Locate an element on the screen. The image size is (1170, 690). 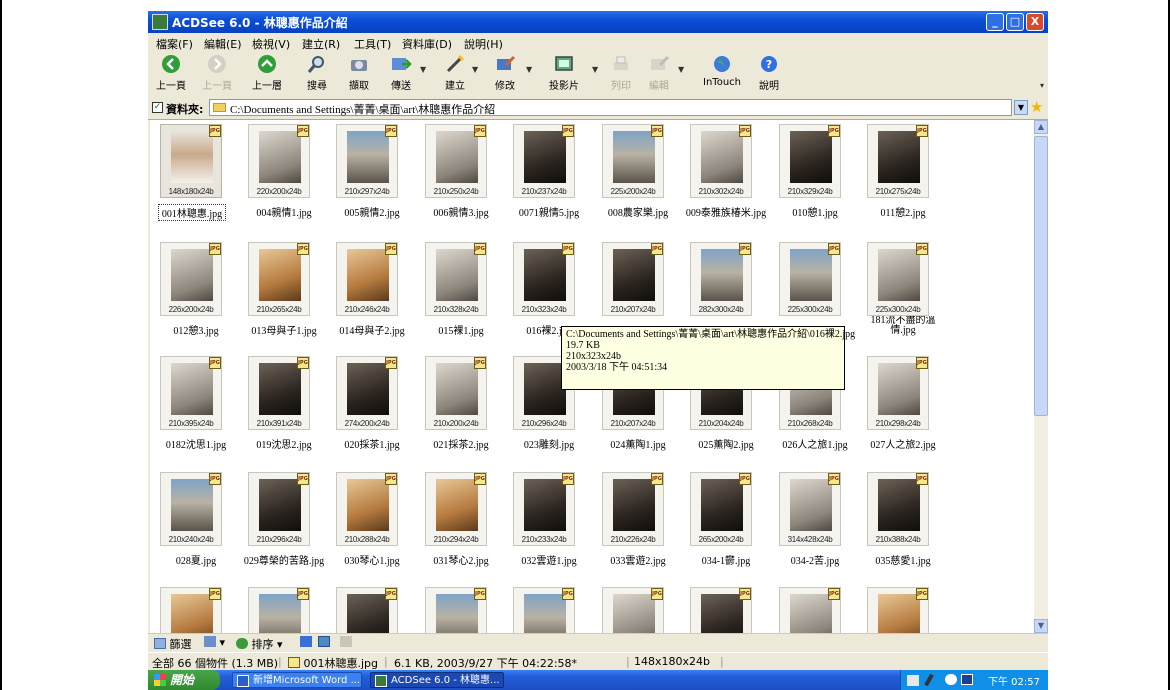
maximize-button: □ is located at coordinates (1015, 22).